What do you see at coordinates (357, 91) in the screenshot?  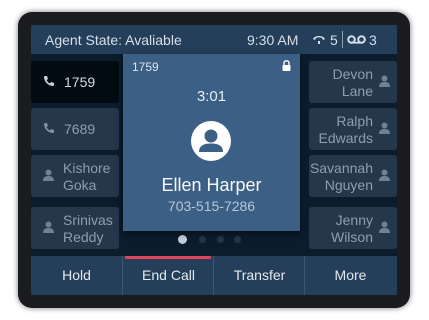 I see `line-key-name-last: Lane` at bounding box center [357, 91].